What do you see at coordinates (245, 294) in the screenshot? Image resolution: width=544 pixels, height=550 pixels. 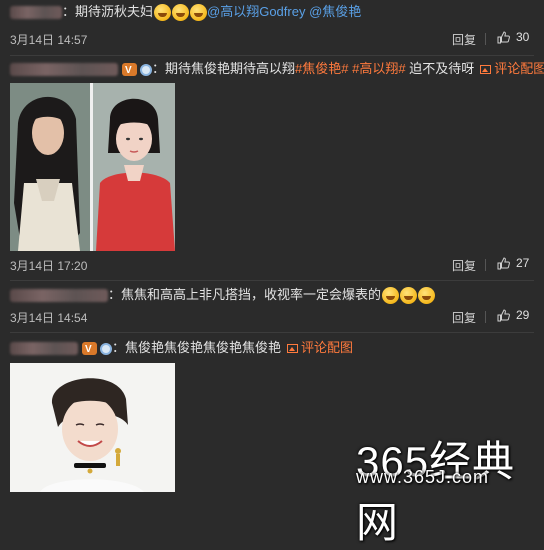 I see `comment-text: ：焦焦和高高上非凡搭挡，收视率一定会爆表的` at bounding box center [245, 294].